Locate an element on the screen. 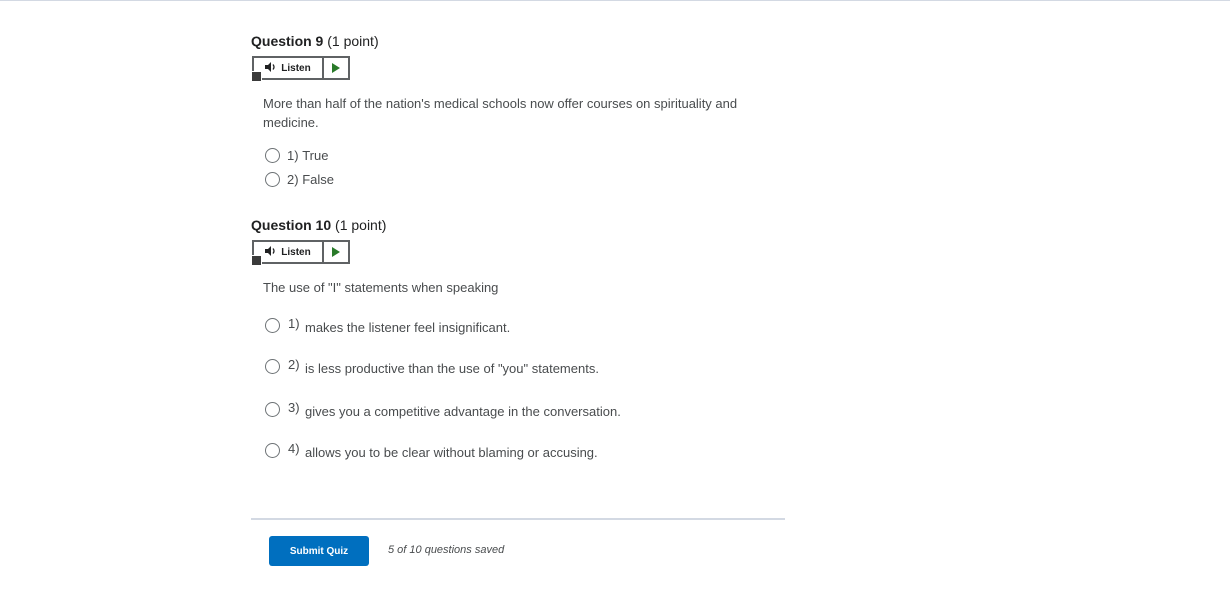  answer-option: 2) False is located at coordinates (299, 179).